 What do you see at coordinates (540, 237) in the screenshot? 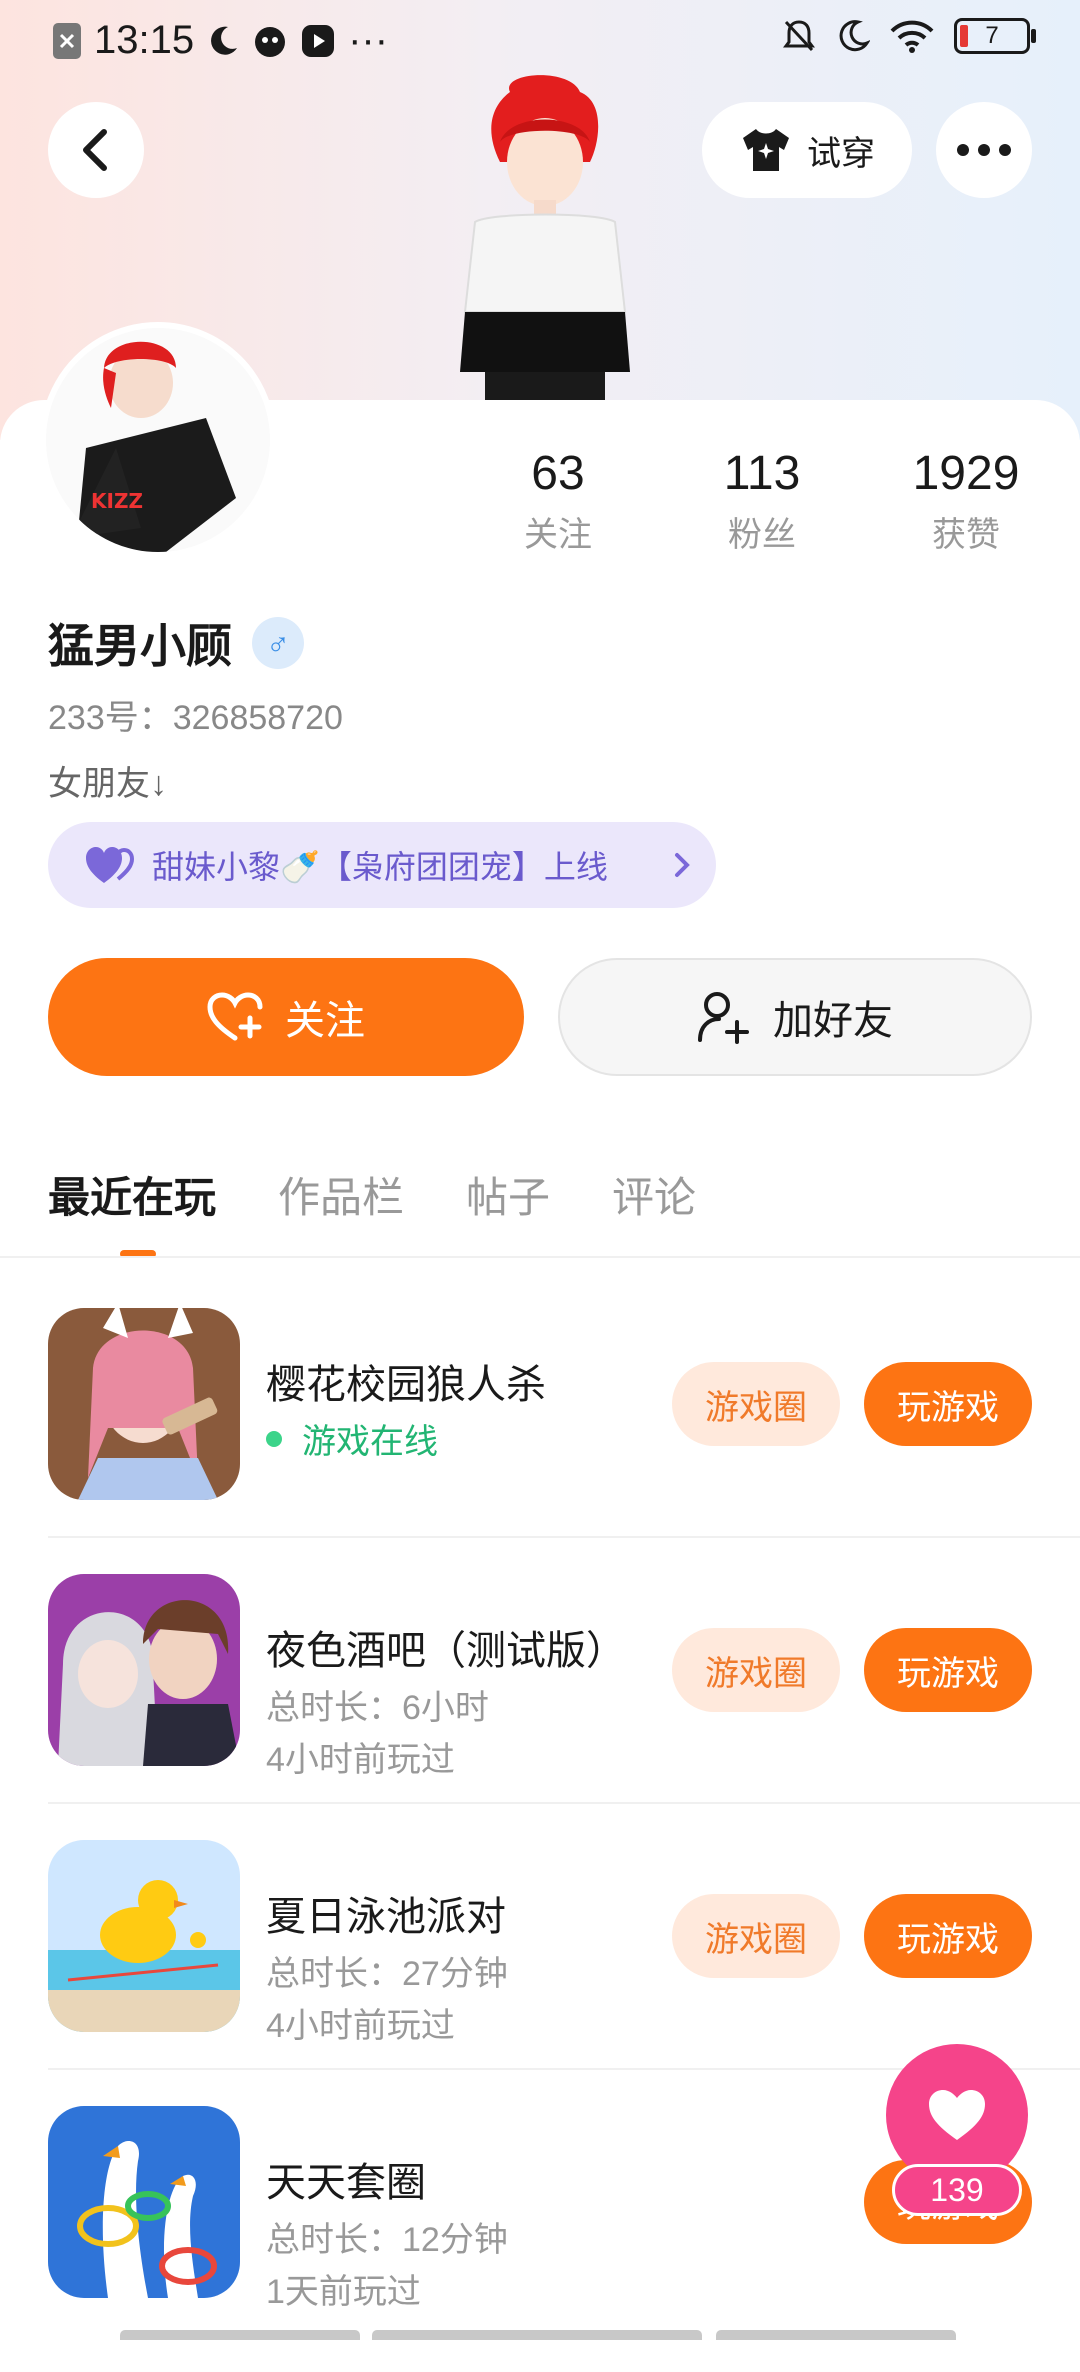
I see `avatar-character-image` at bounding box center [540, 237].